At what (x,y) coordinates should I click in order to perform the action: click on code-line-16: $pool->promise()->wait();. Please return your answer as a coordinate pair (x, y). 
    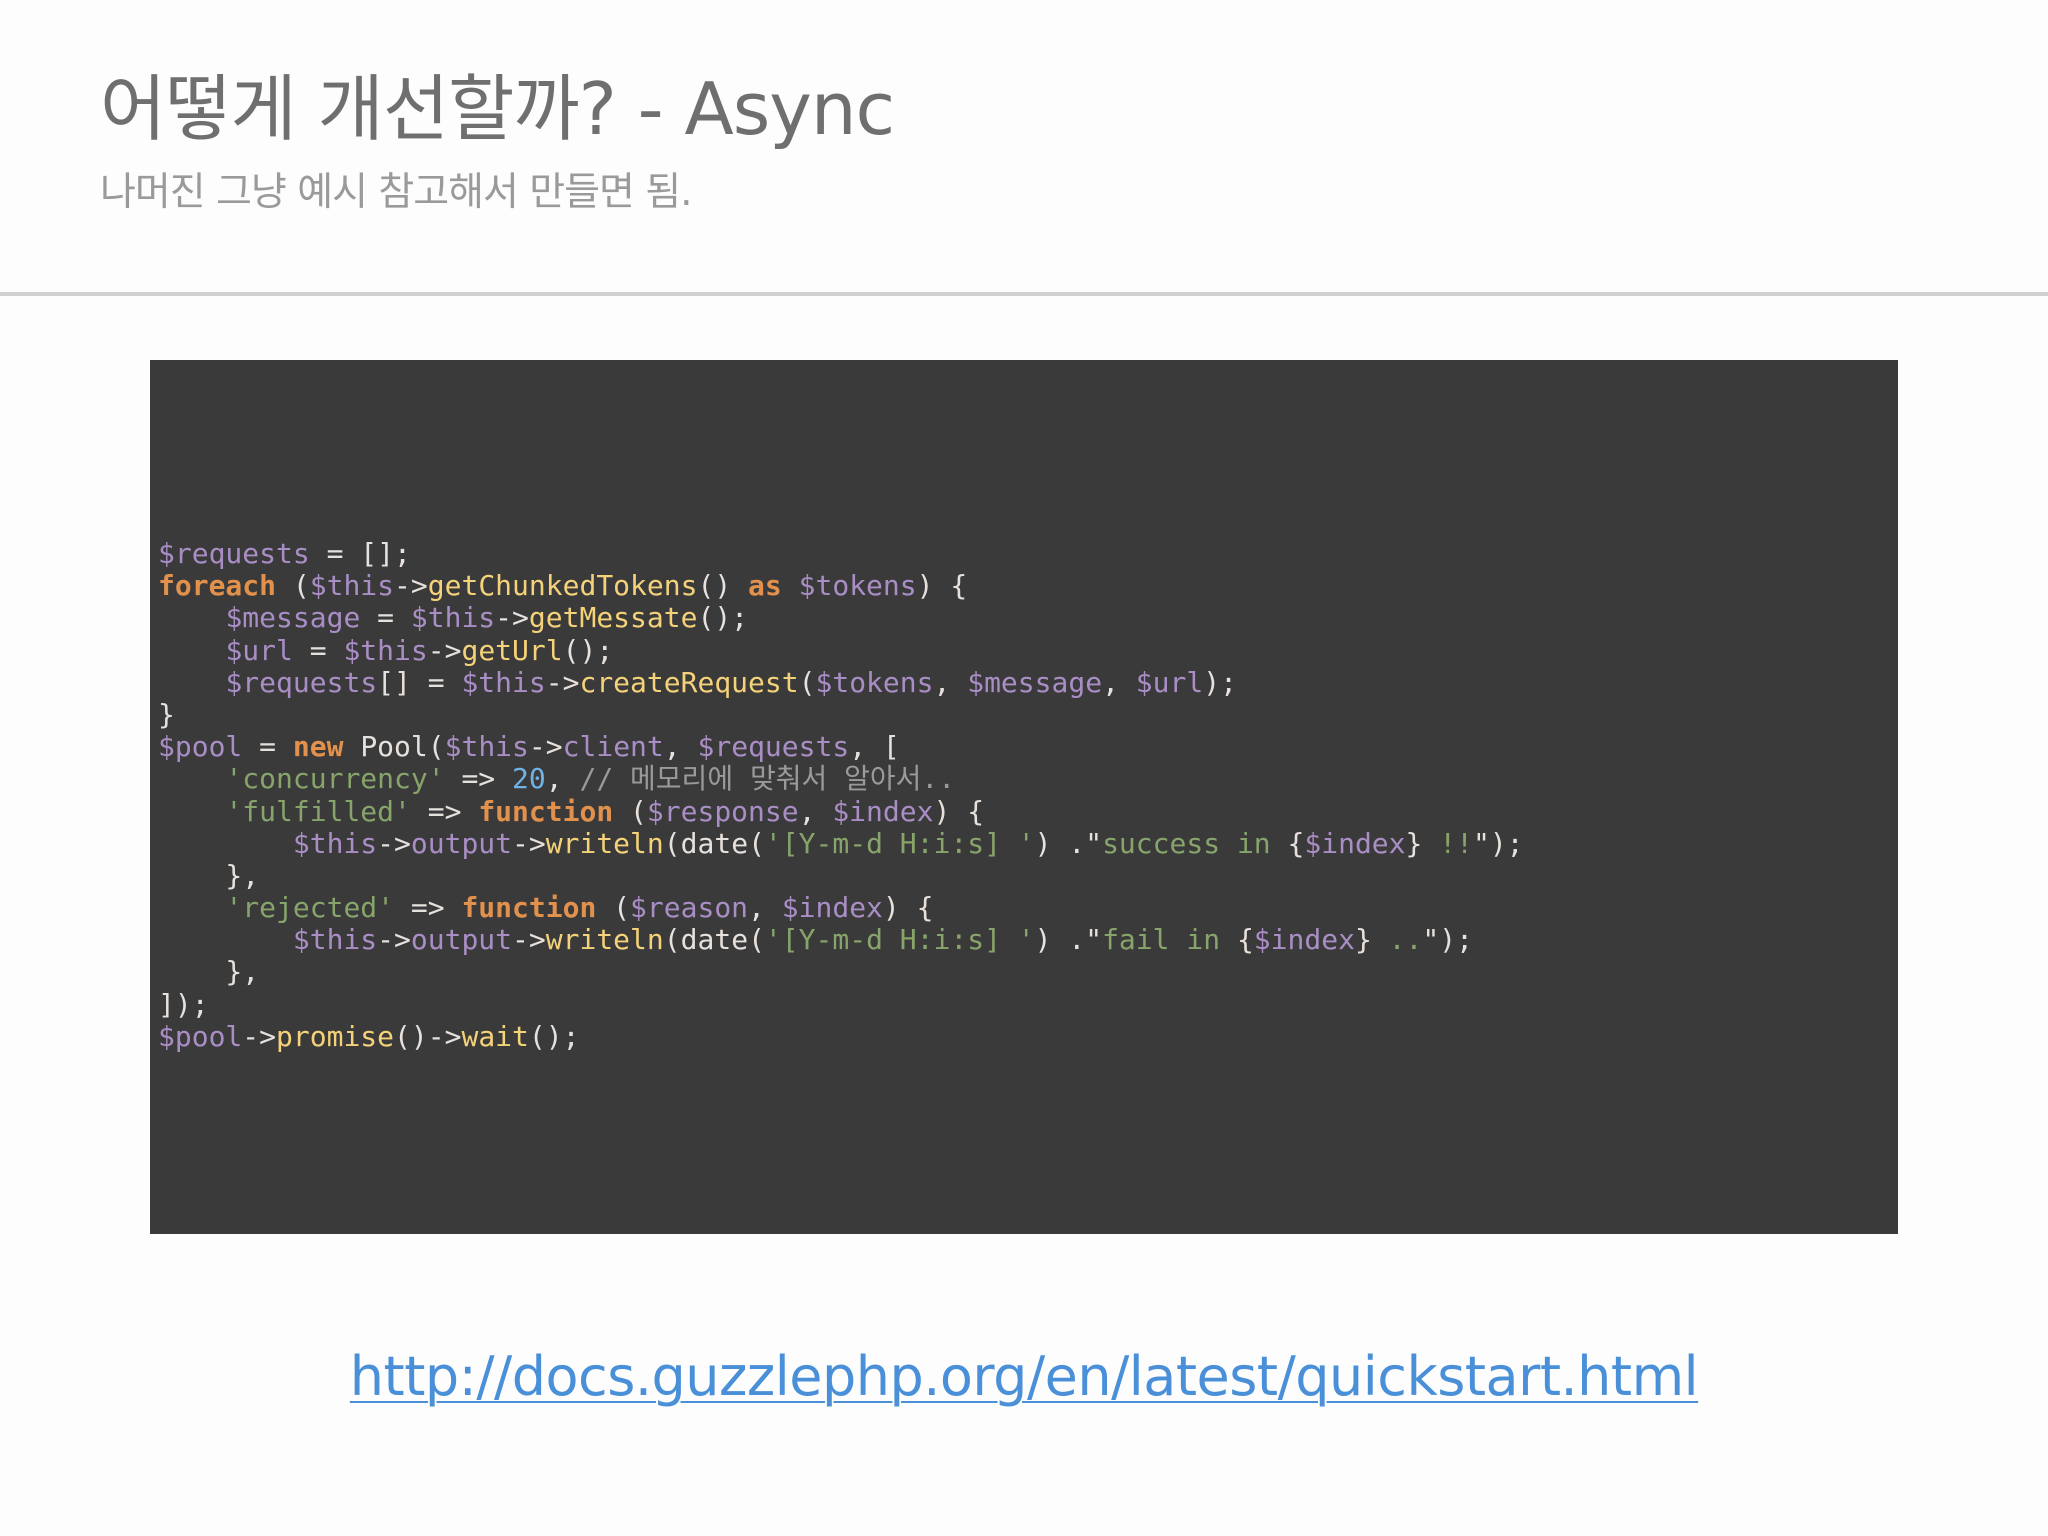
    Looking at the image, I should click on (369, 1036).